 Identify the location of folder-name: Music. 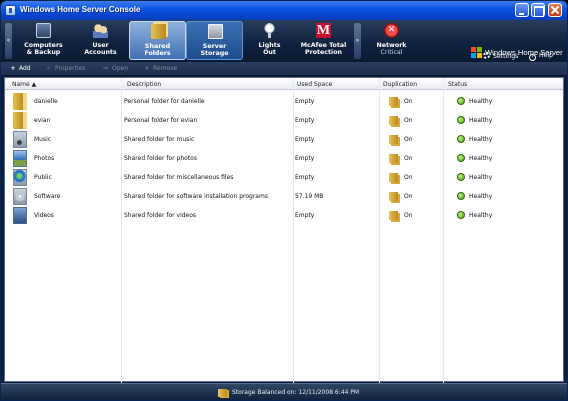
(43, 139).